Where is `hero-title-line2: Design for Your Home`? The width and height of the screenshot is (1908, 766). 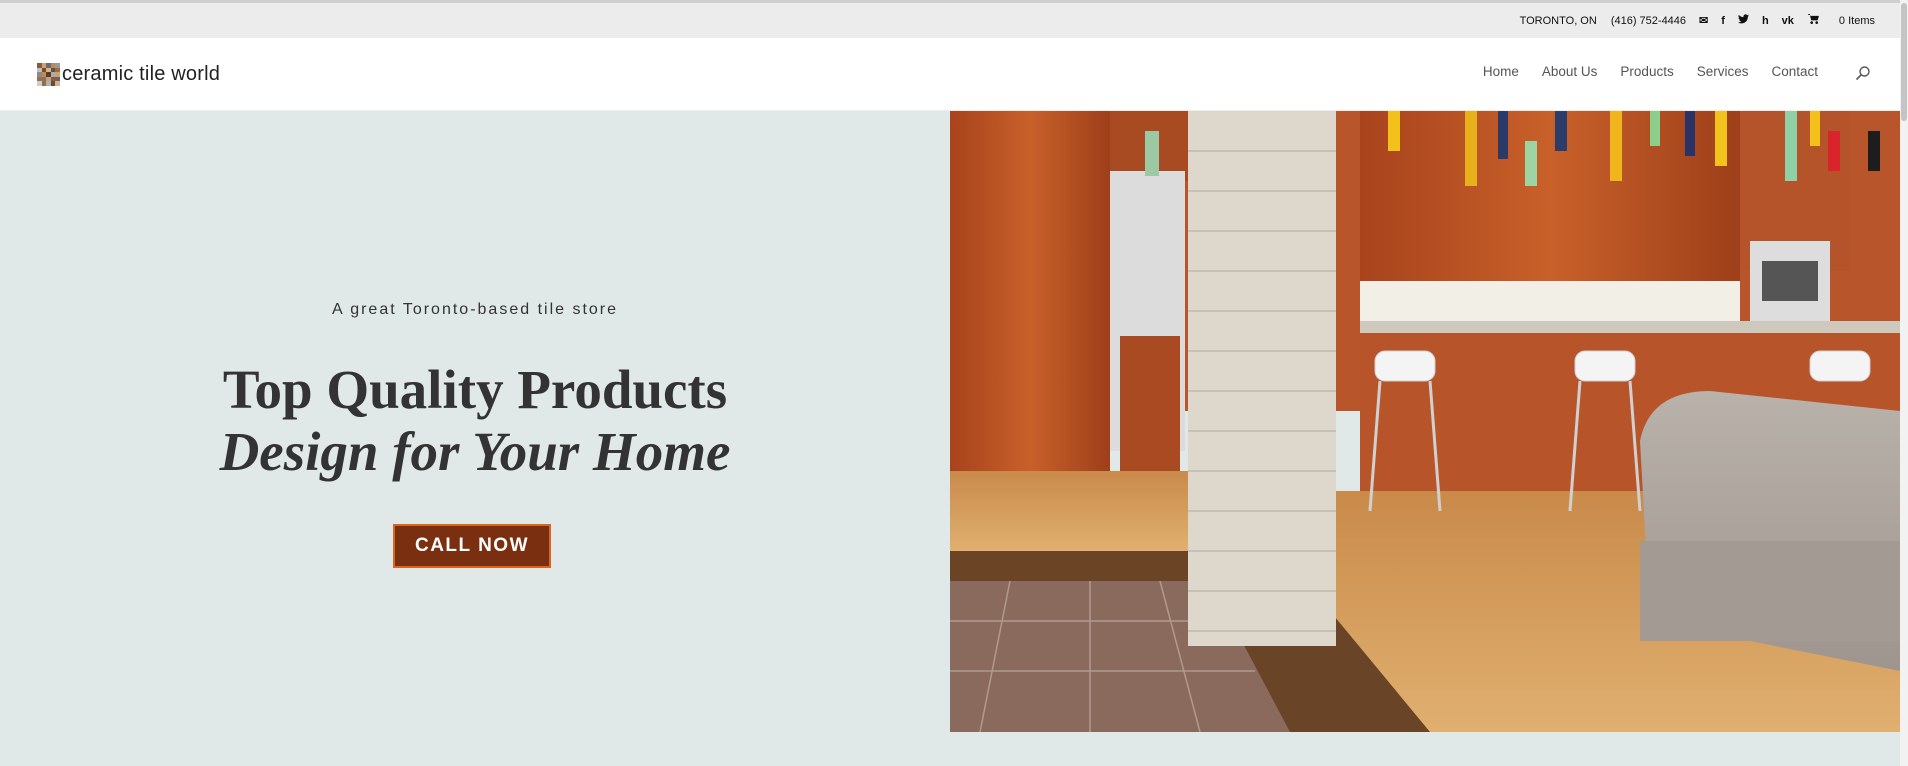
hero-title-line2: Design for Your Home is located at coordinates (475, 451).